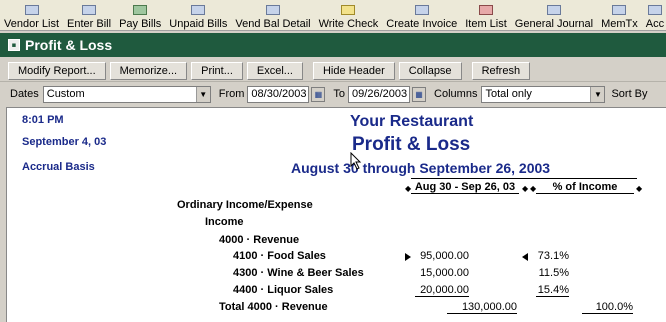 The image size is (666, 322). What do you see at coordinates (543, 94) in the screenshot?
I see `columns-select: Total only ▼` at bounding box center [543, 94].